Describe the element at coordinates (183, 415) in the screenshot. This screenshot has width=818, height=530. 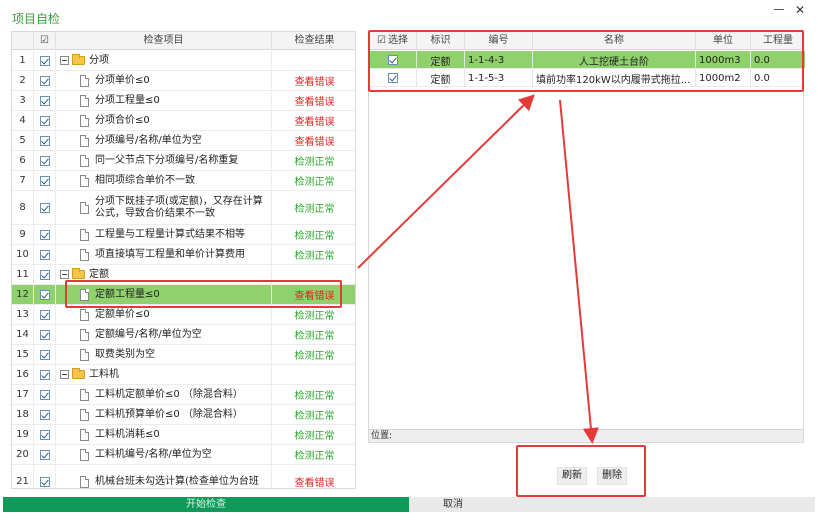
I see `check-item-row: 18 工料机预算单价≤0 （除混合料） 检测正常` at that location.